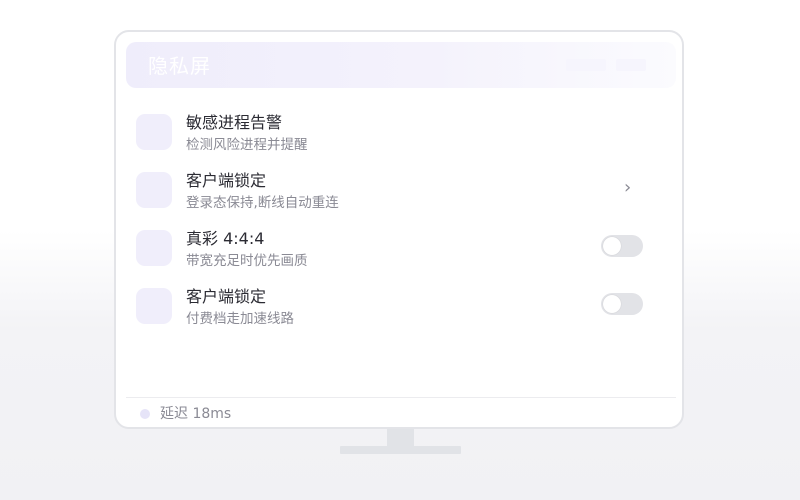  What do you see at coordinates (145, 414) in the screenshot?
I see `status-dot-icon` at bounding box center [145, 414].